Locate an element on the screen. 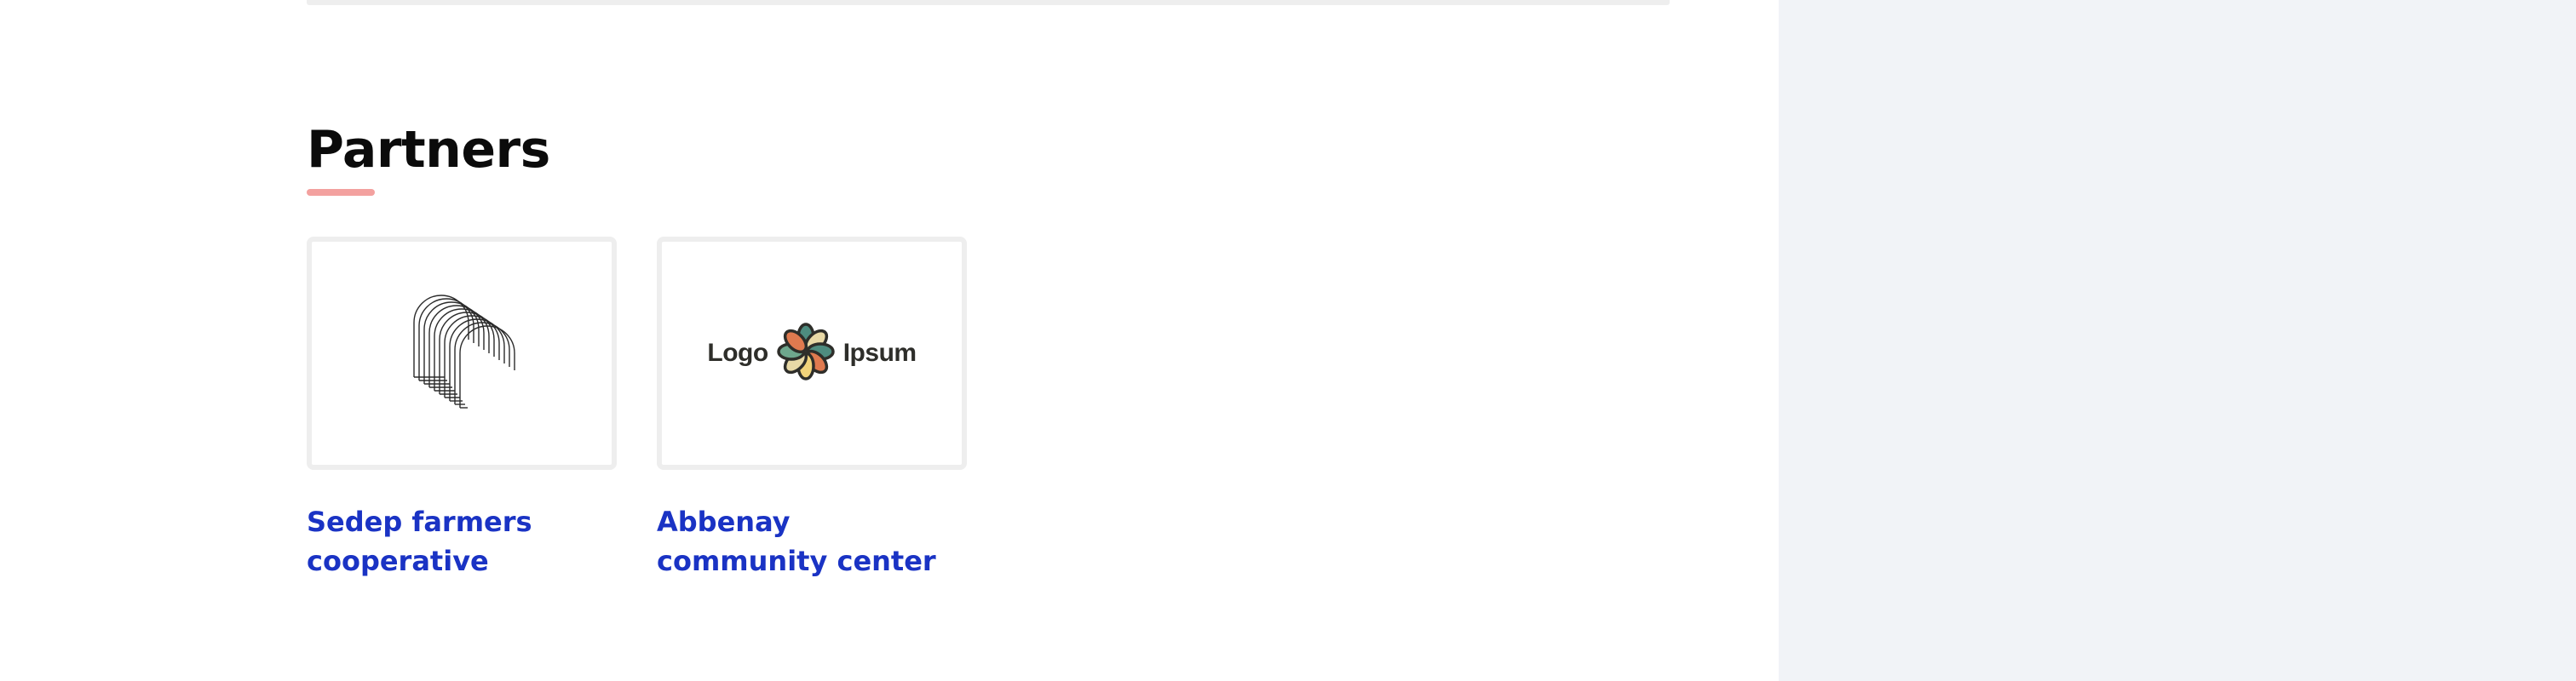 The width and height of the screenshot is (2576, 681). concentric-arches-logo-icon is located at coordinates (462, 353).